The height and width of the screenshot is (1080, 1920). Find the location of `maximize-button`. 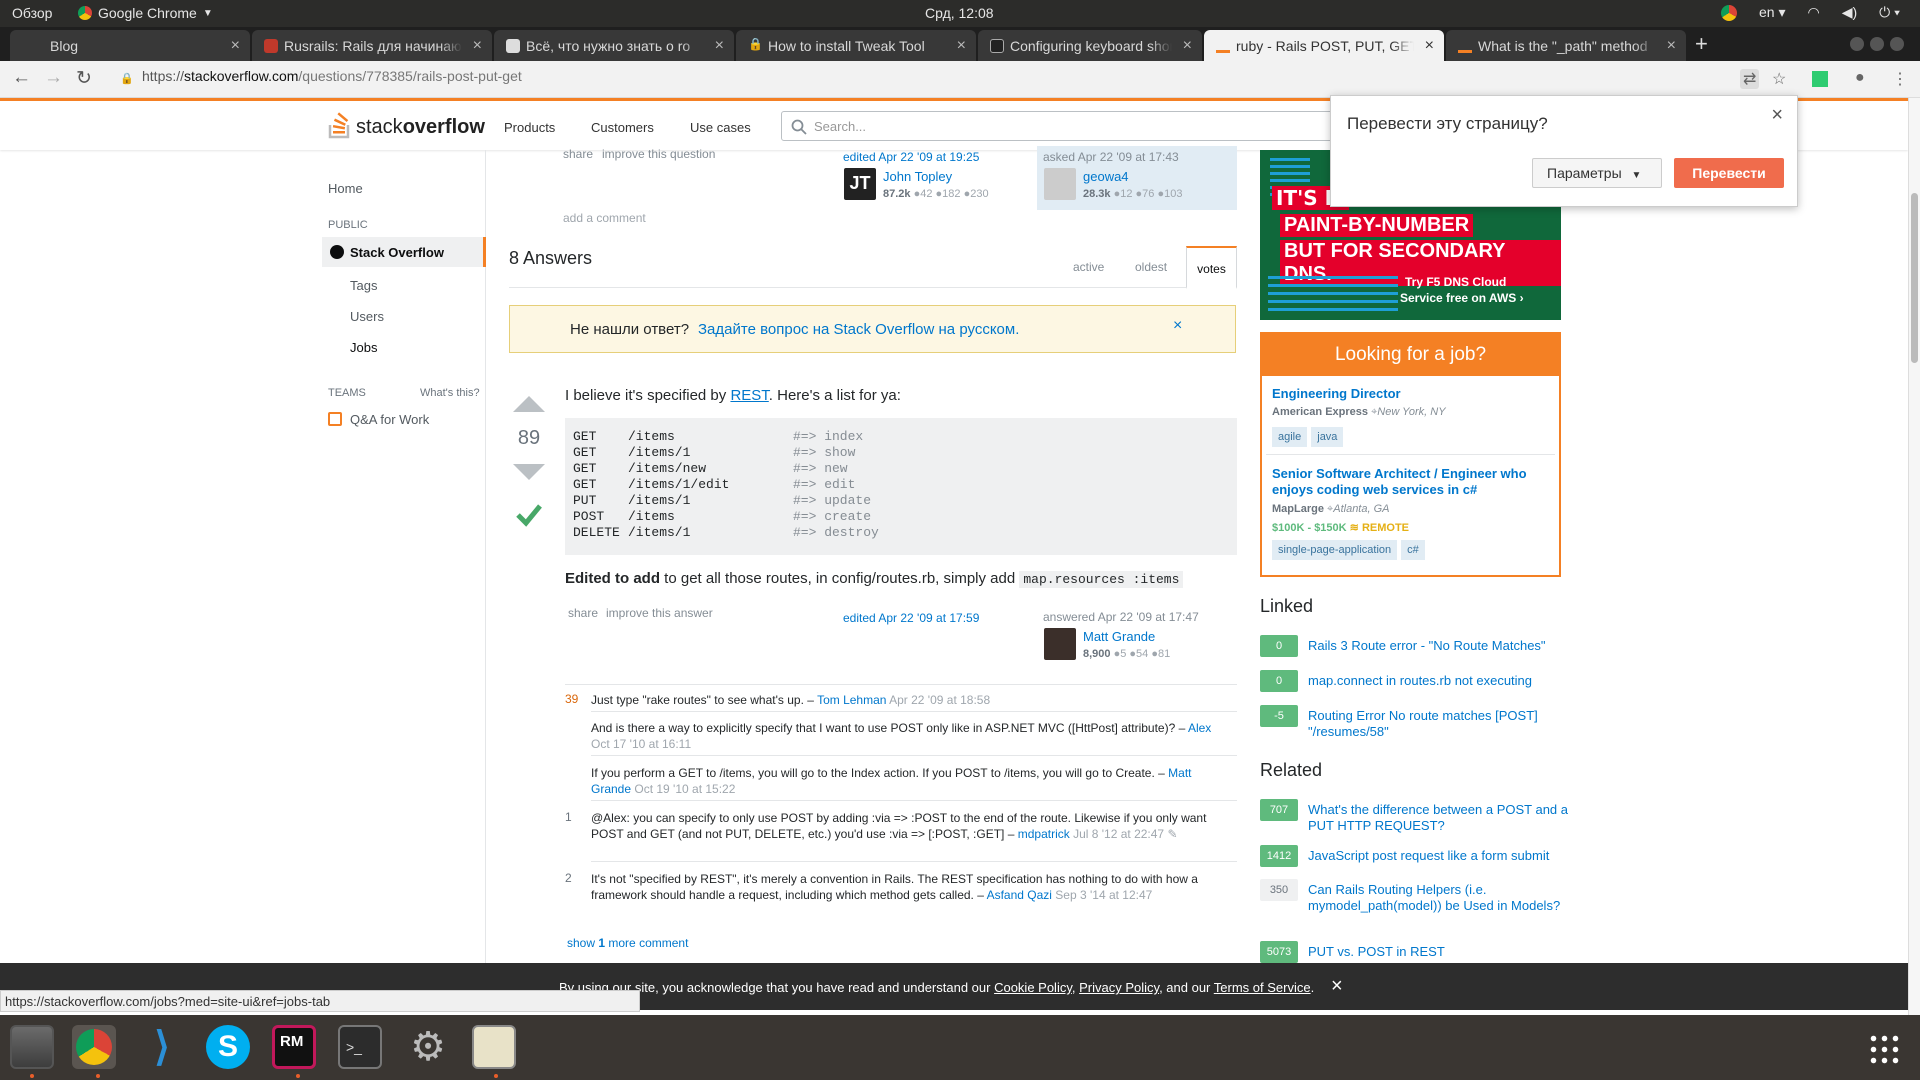

maximize-button is located at coordinates (1877, 44).